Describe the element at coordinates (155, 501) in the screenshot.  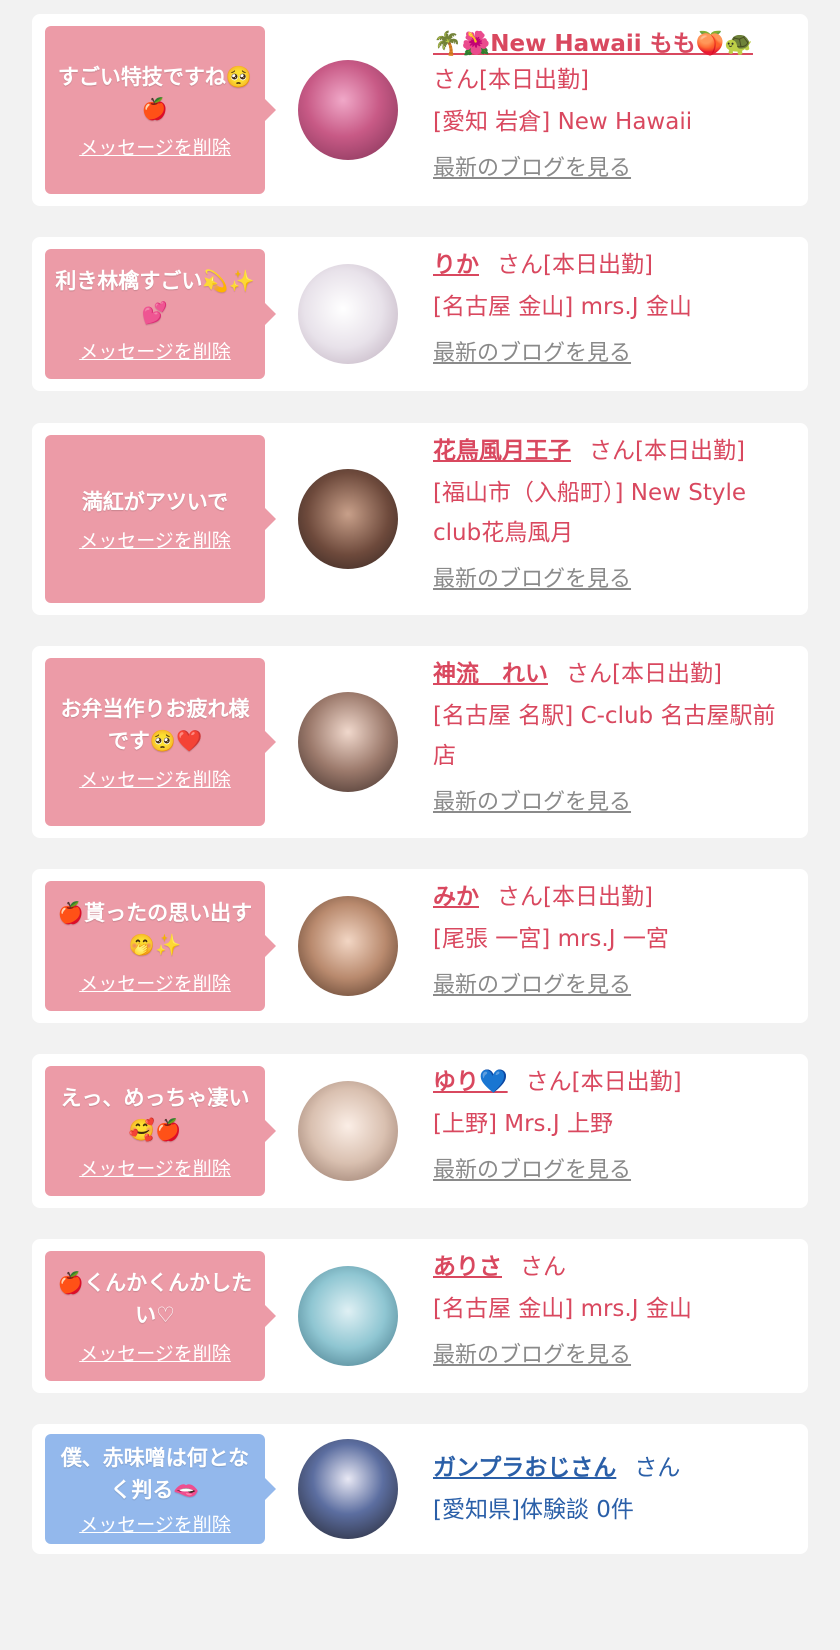
I see `message-text: 満紅がアツいで` at that location.